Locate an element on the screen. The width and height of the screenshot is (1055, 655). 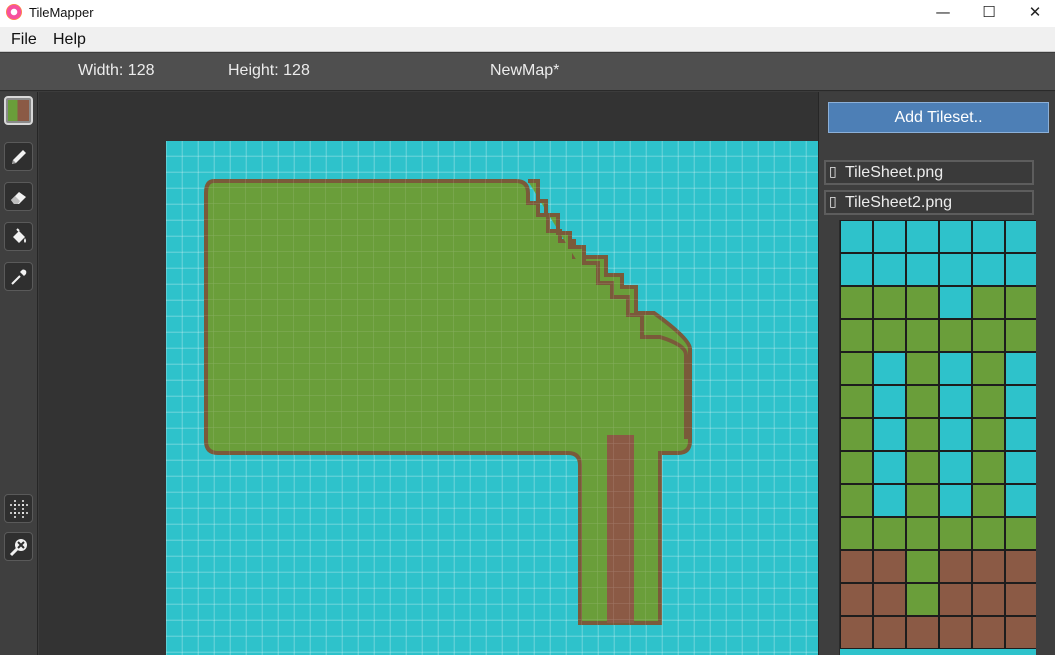
close-button: ✕ is located at coordinates (1033, 13).